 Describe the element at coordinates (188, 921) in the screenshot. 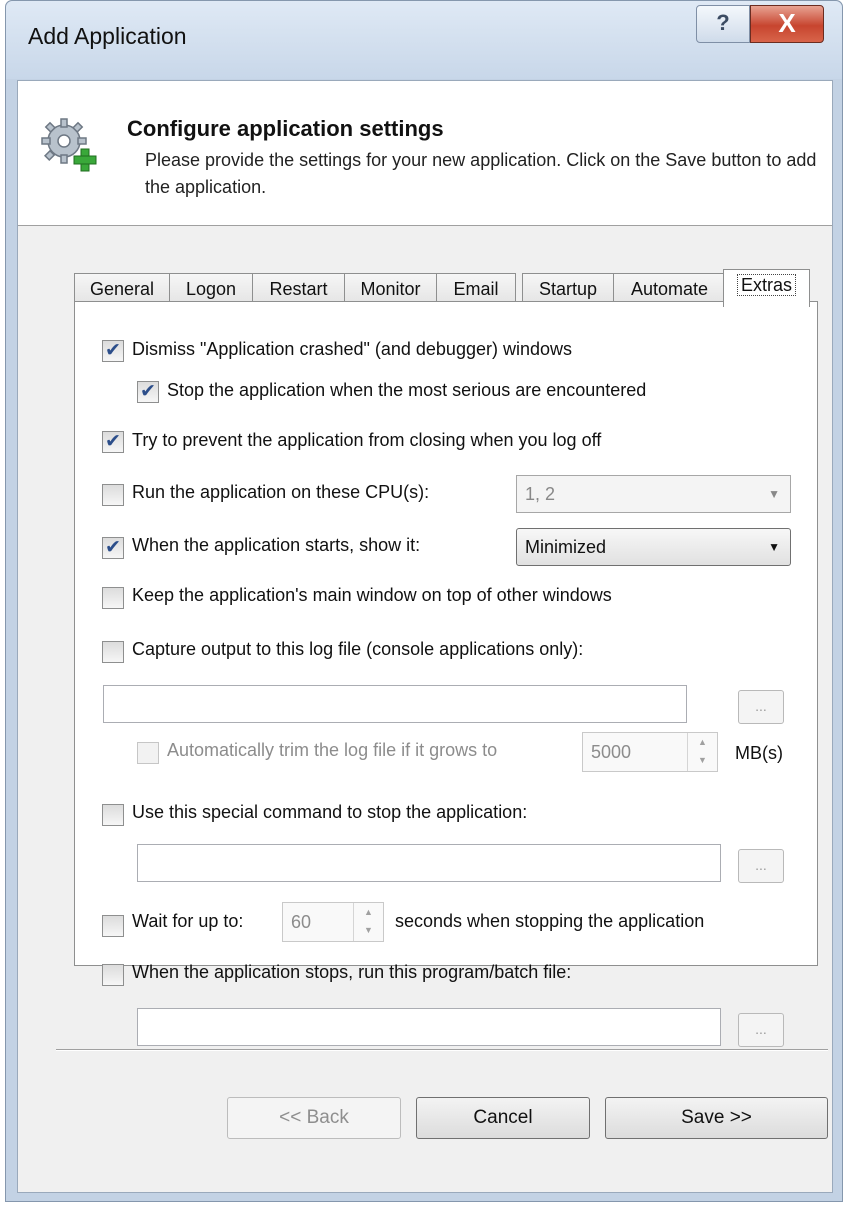

I see `wait-stop-label-before: Wait for up to:` at that location.